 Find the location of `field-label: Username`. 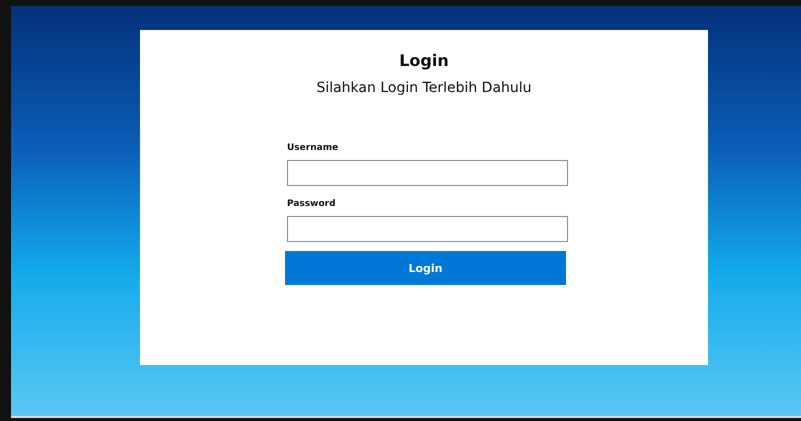

field-label: Username is located at coordinates (312, 148).